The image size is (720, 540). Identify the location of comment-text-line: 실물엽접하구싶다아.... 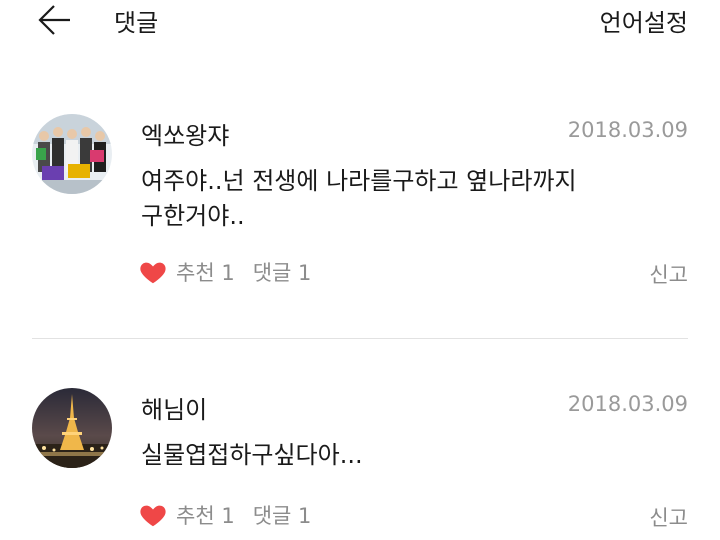
(252, 455).